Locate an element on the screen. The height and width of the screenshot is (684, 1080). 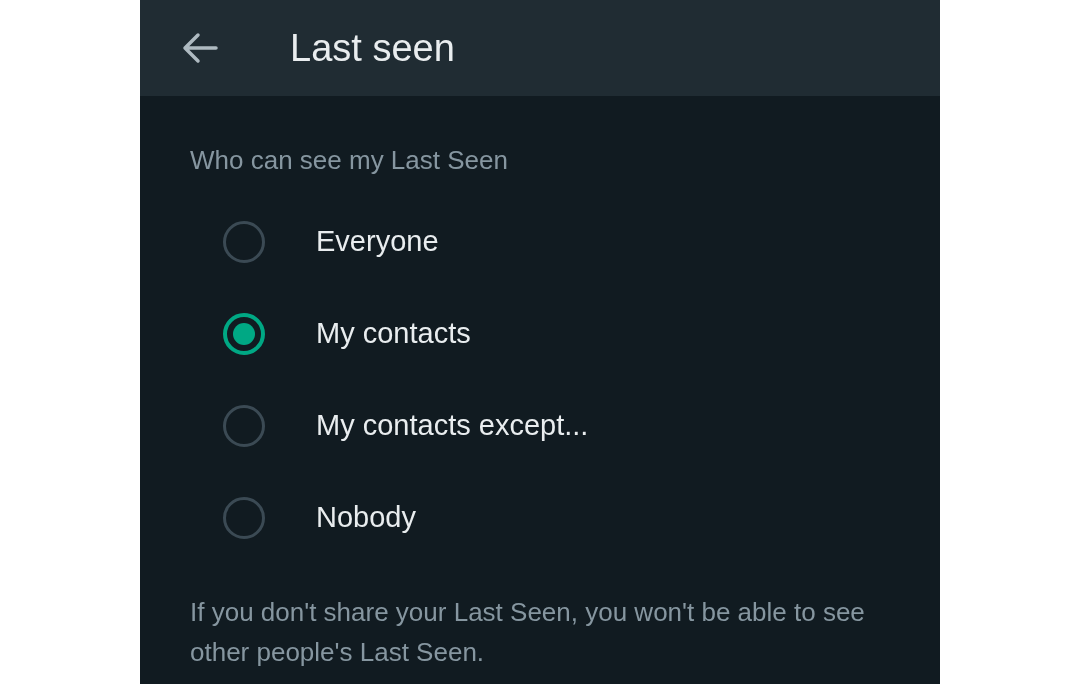
radio-option: Nobody is located at coordinates (540, 518).